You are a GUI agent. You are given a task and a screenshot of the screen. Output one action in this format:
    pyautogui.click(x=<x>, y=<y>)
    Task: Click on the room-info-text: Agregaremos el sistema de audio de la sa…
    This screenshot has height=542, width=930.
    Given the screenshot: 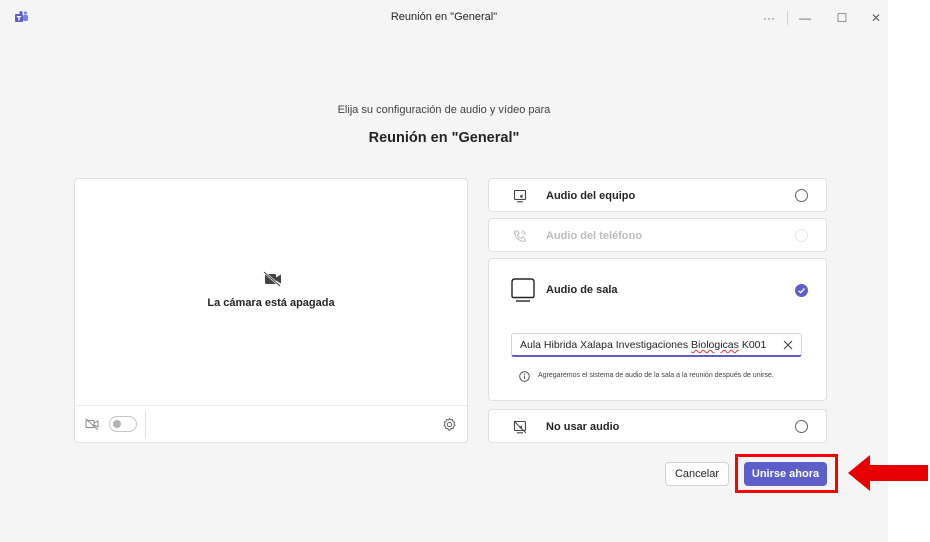 What is the action you would take?
    pyautogui.click(x=656, y=375)
    